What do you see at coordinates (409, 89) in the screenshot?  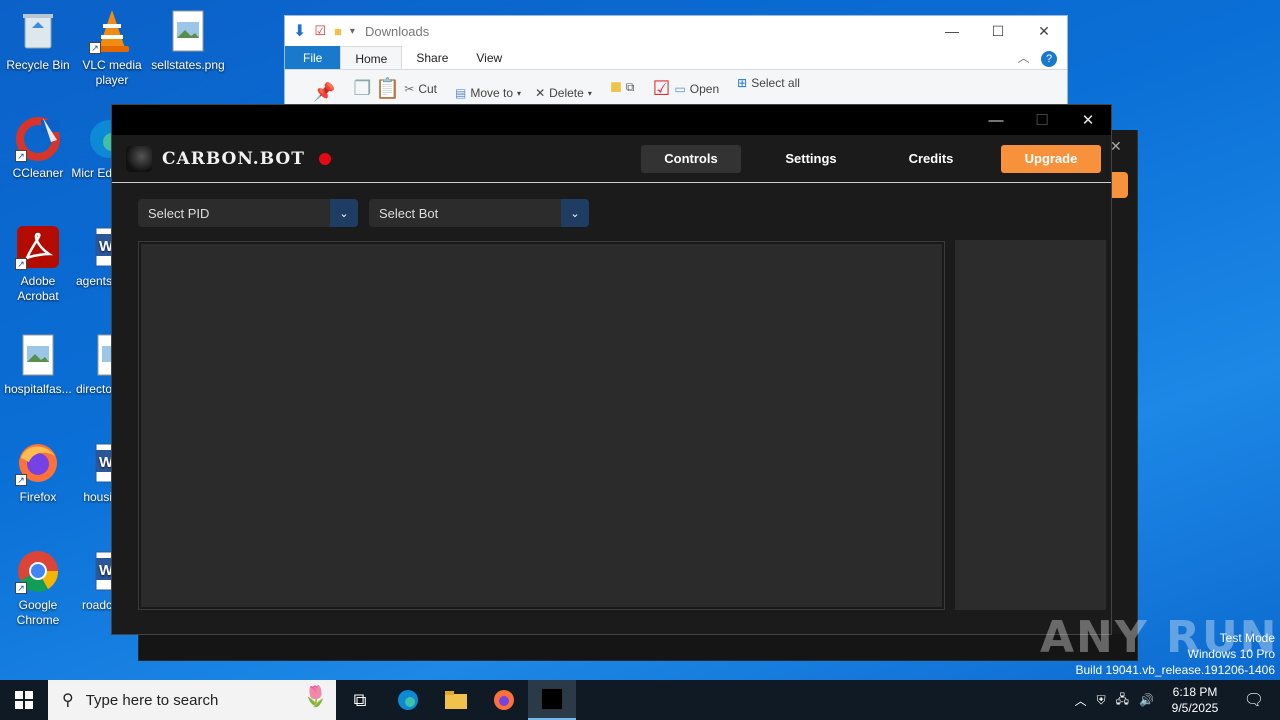 I see `cut-icon: ✂` at bounding box center [409, 89].